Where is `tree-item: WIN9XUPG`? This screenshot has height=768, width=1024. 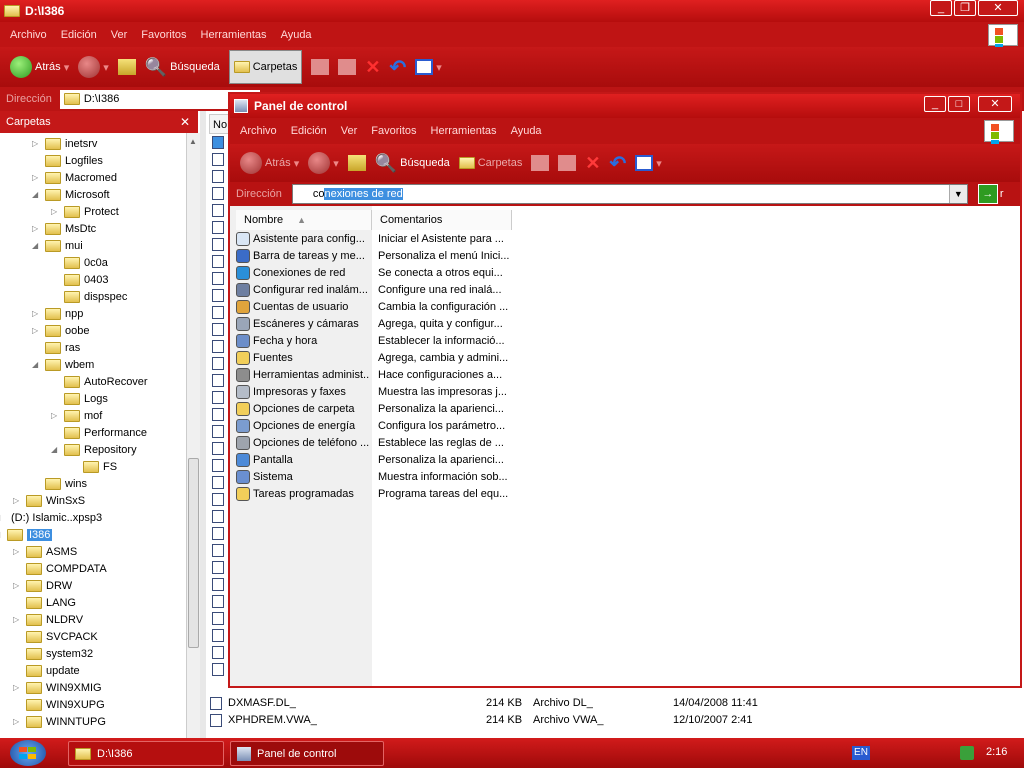
tree-item: WIN9XUPG is located at coordinates (59, 704).